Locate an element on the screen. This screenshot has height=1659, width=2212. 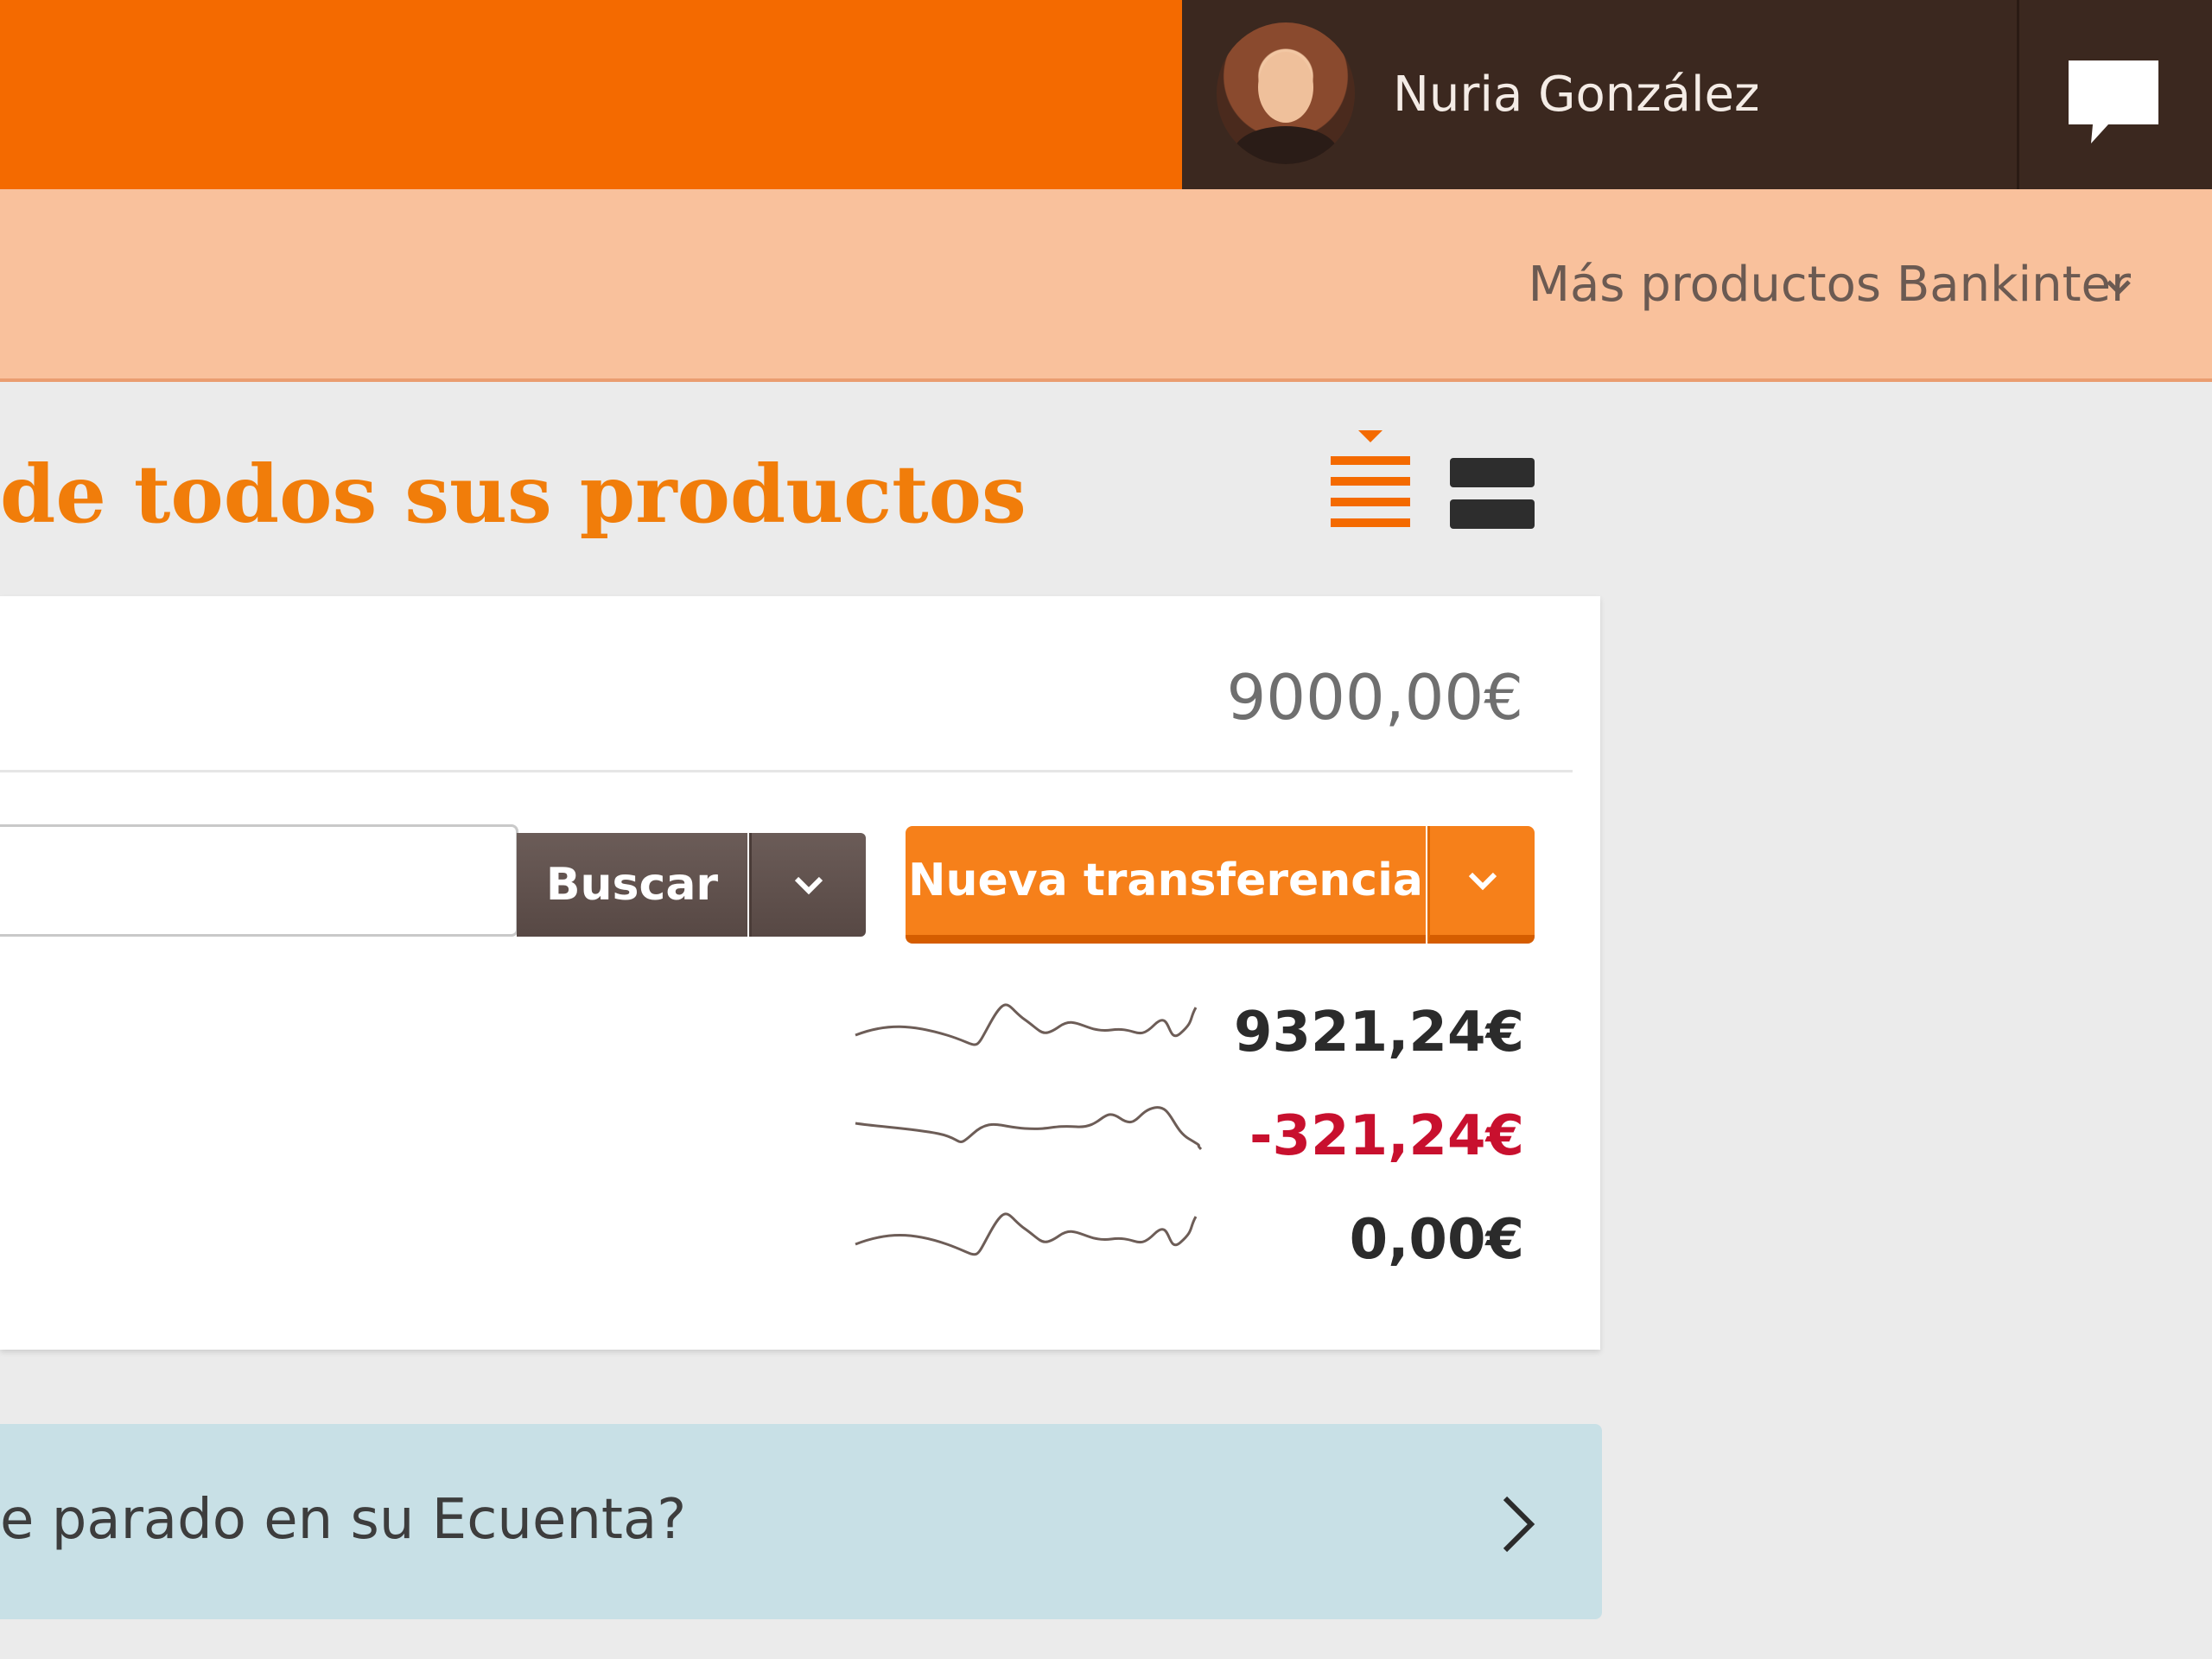
avatar is located at coordinates (1286, 93).